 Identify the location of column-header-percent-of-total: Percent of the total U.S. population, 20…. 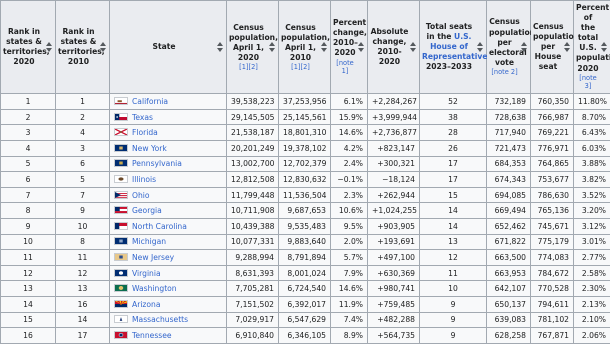
(592, 47).